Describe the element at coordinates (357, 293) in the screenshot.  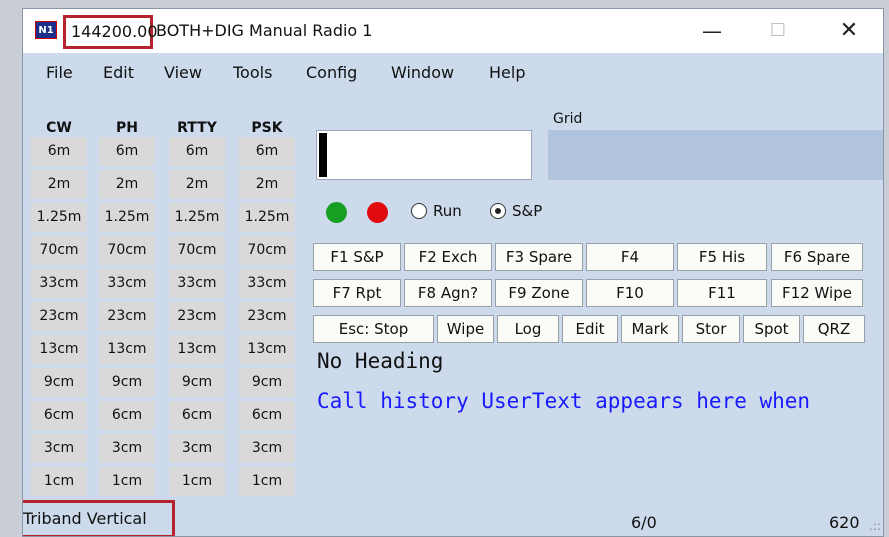
I see `f7-rpt-button: F7 Rpt` at that location.